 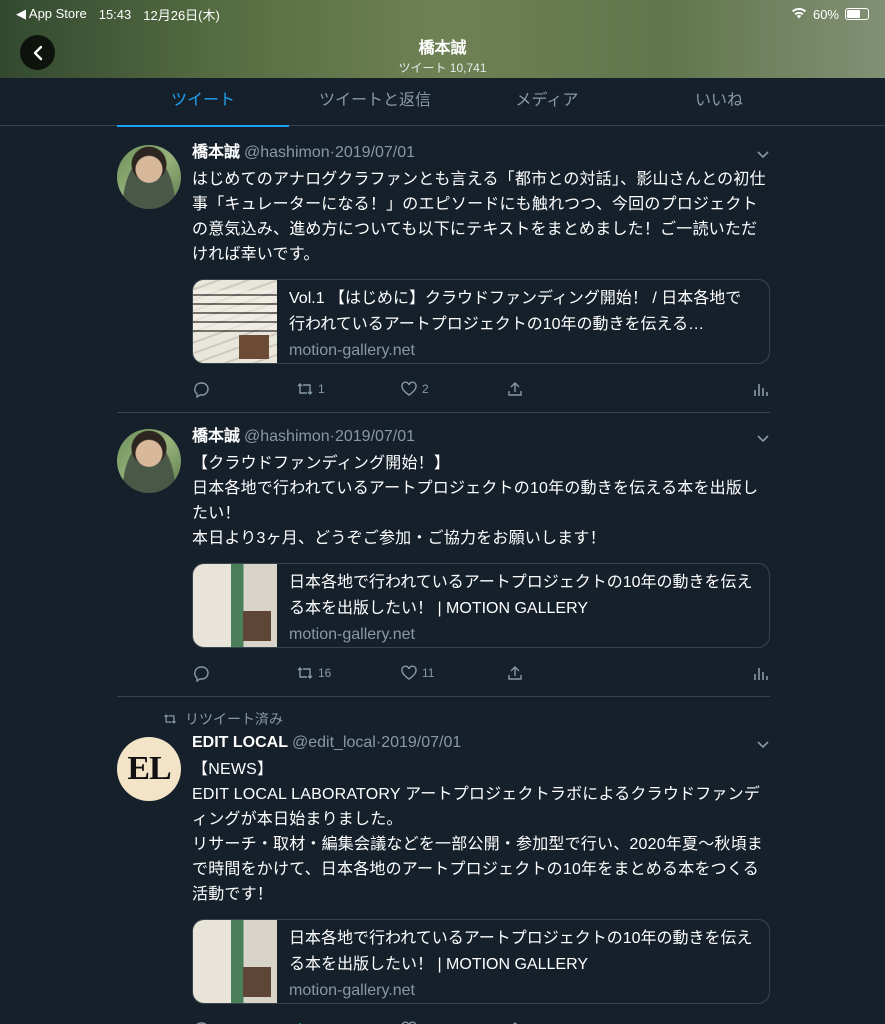 I want to click on retweet-count: 16, so click(x=325, y=673).